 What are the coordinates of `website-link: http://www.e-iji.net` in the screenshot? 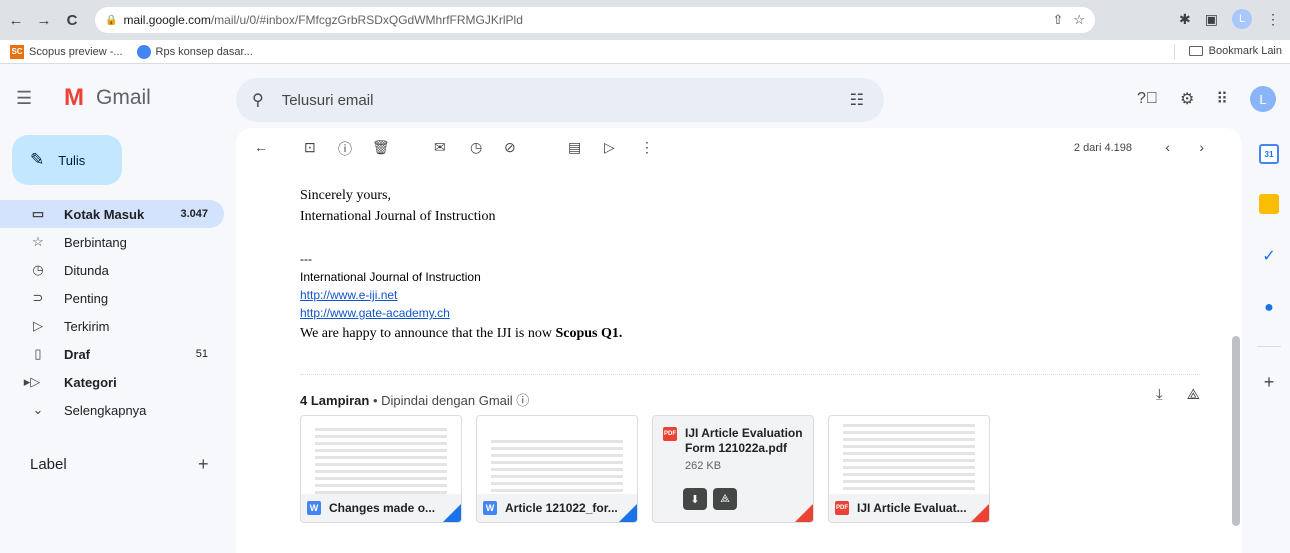 It's located at (348, 295).